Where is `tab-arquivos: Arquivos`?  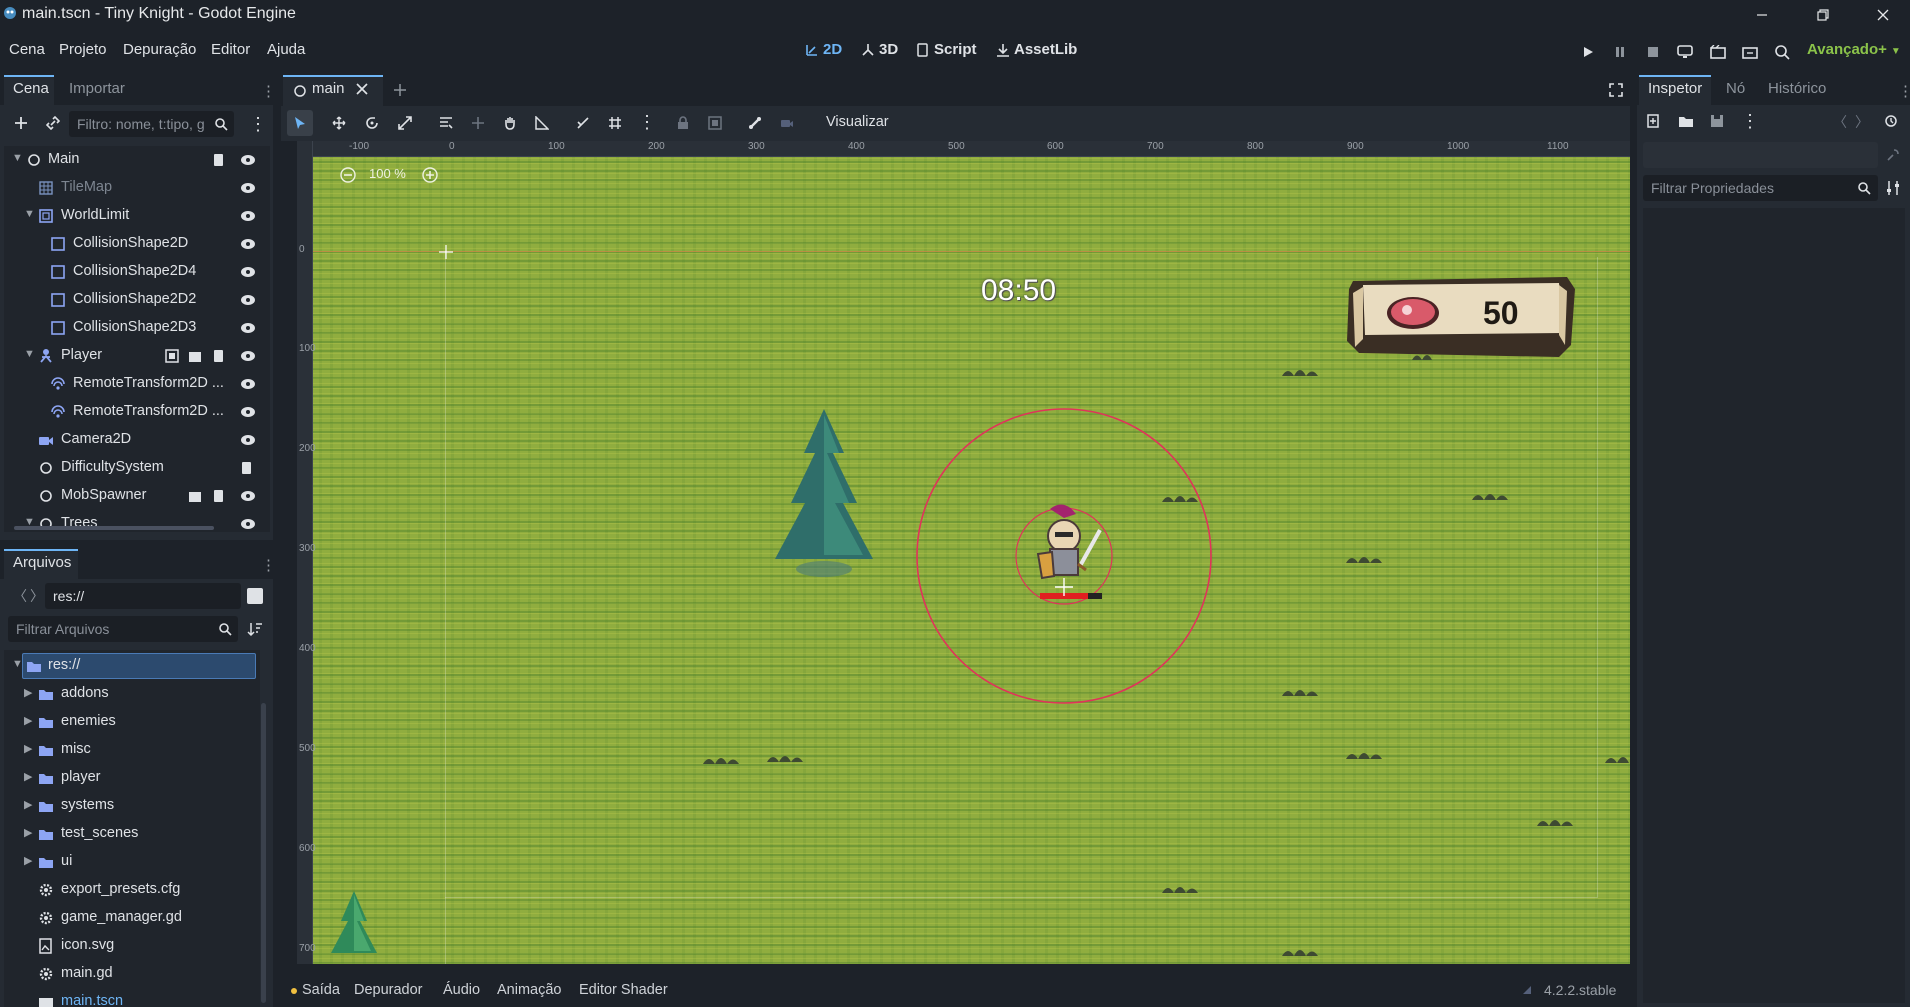
tab-arquivos: Arquivos is located at coordinates (42, 562).